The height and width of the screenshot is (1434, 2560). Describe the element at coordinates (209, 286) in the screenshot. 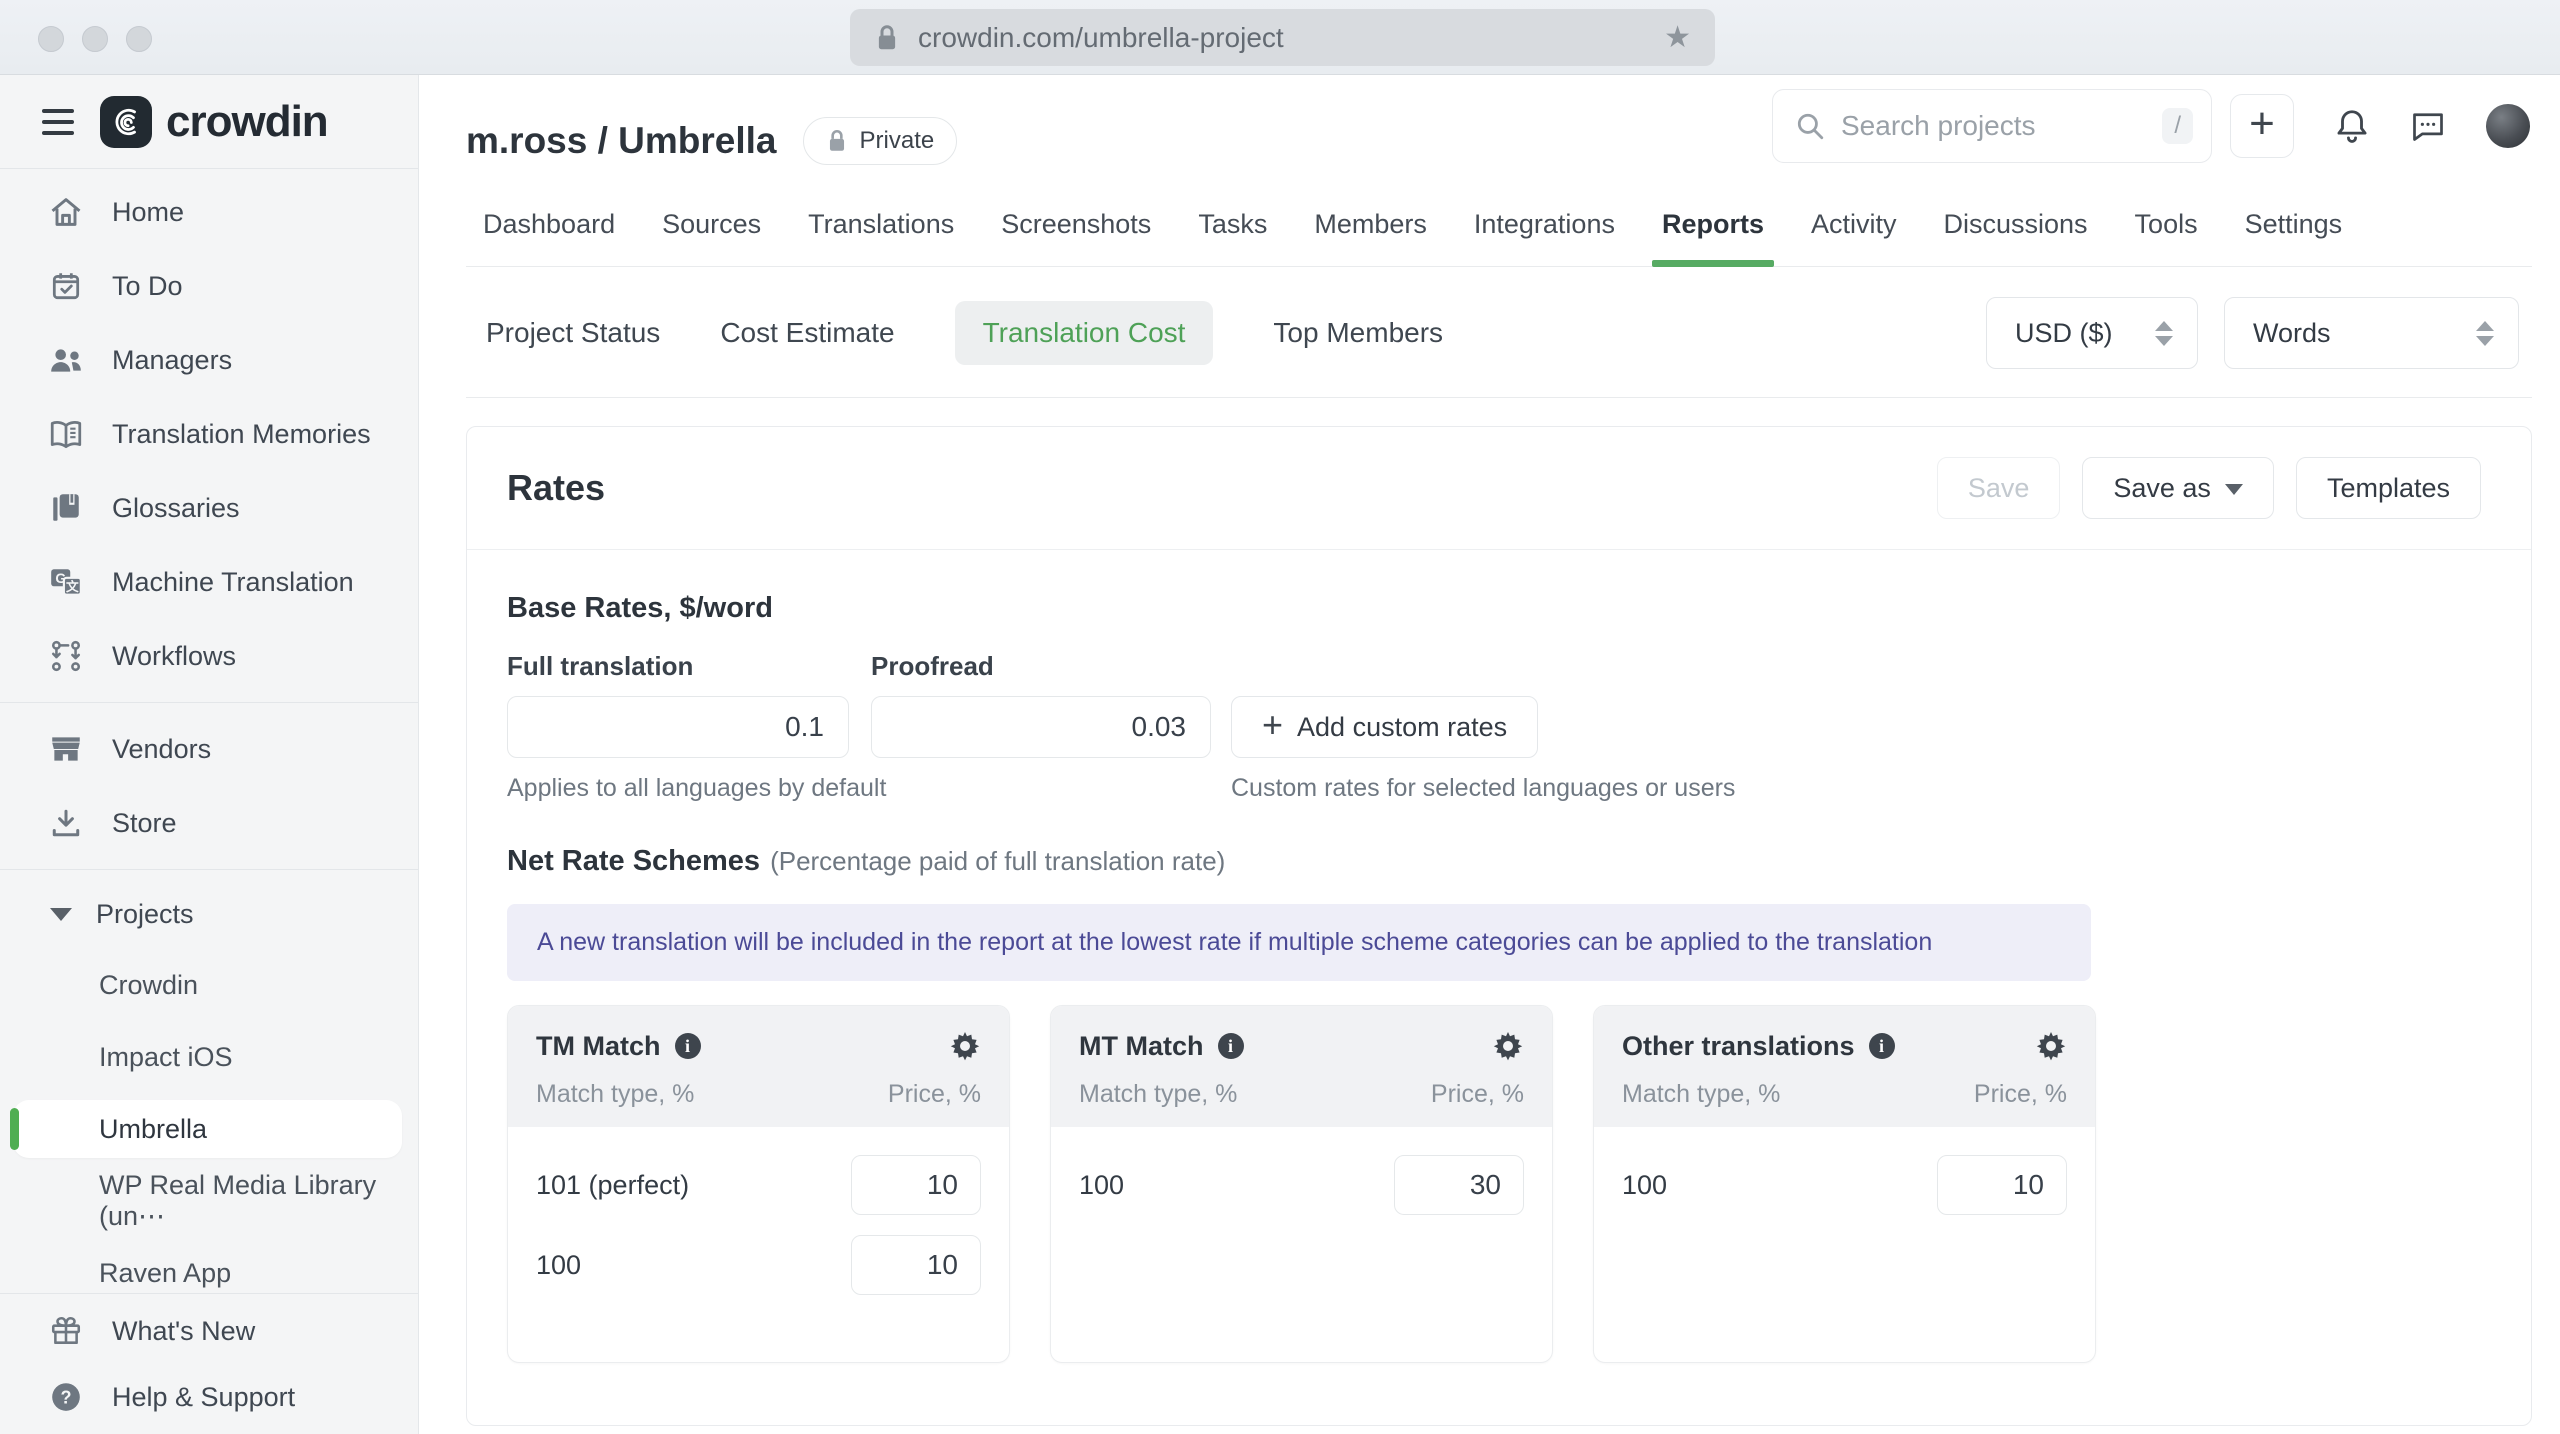

I see `sidebar-item-todo: To Do` at that location.